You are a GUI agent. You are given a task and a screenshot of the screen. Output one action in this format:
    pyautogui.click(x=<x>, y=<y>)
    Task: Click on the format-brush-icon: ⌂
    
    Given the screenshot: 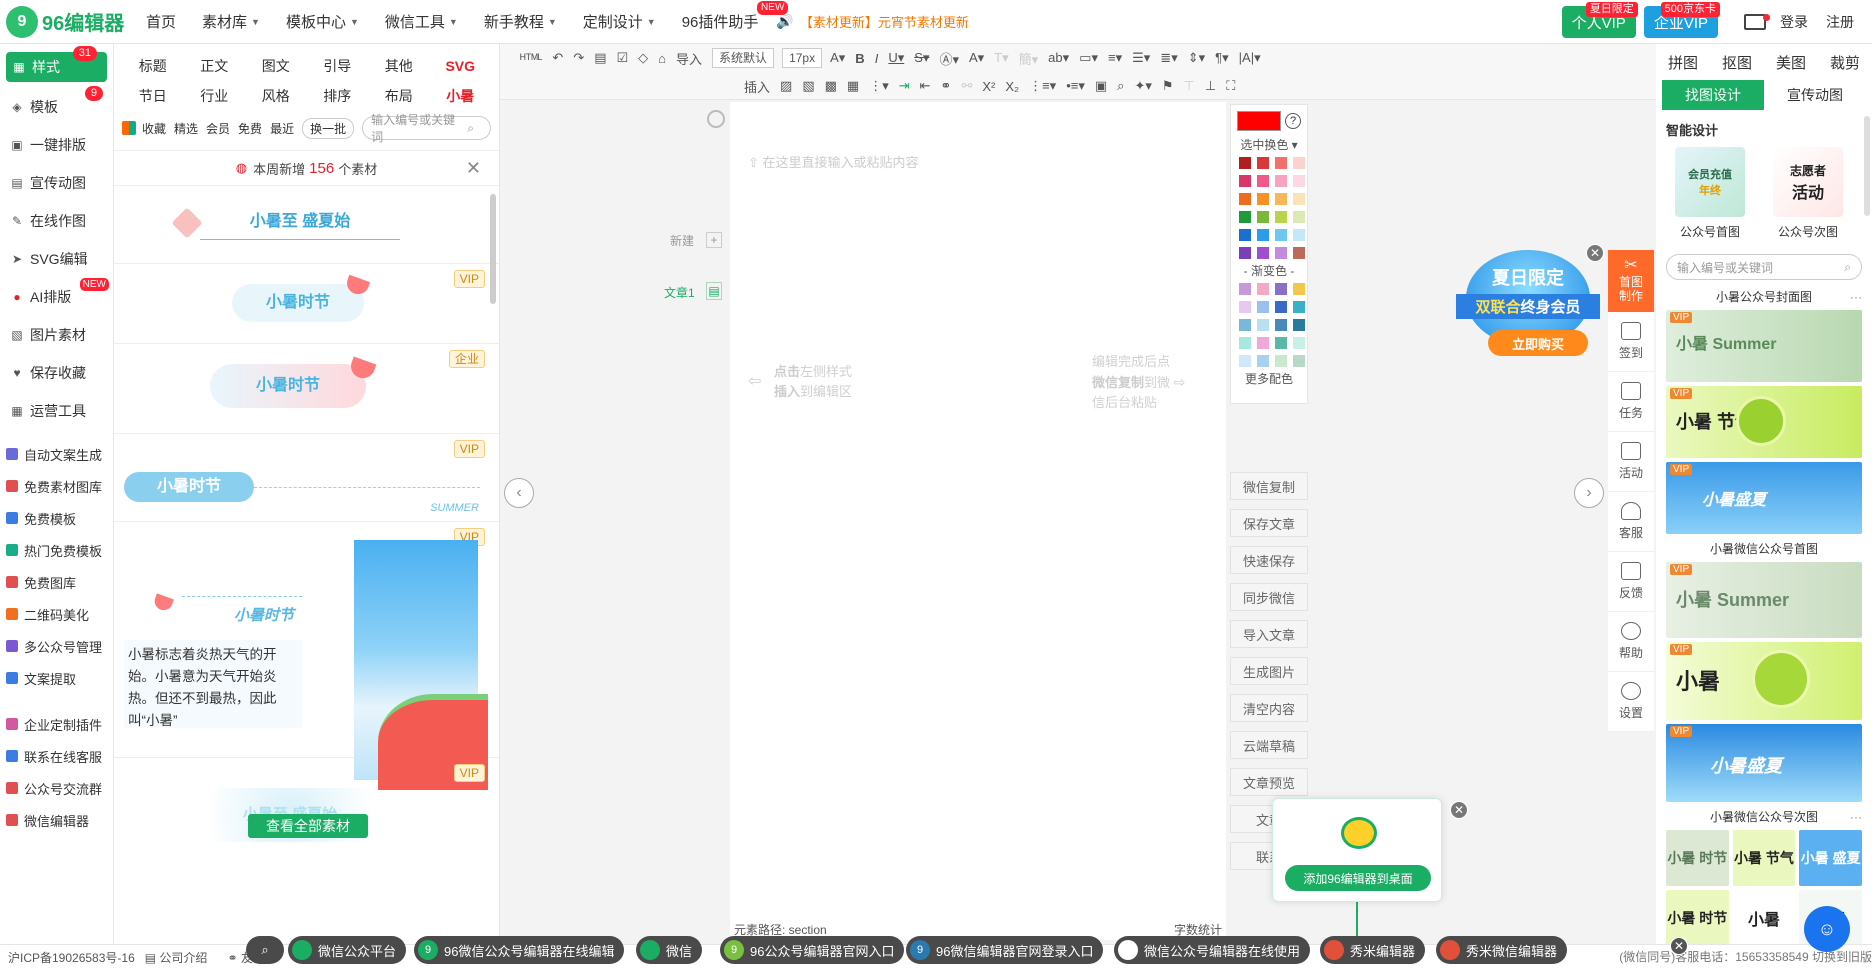 What is the action you would take?
    pyautogui.click(x=662, y=58)
    